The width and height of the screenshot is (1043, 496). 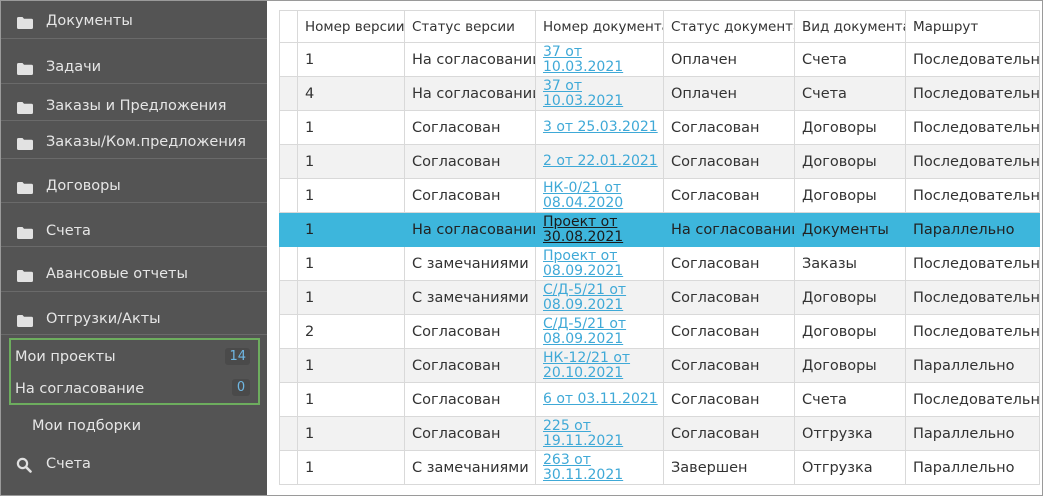 I want to click on document-link-line1: 2 от 22.01.2021, so click(x=600, y=161).